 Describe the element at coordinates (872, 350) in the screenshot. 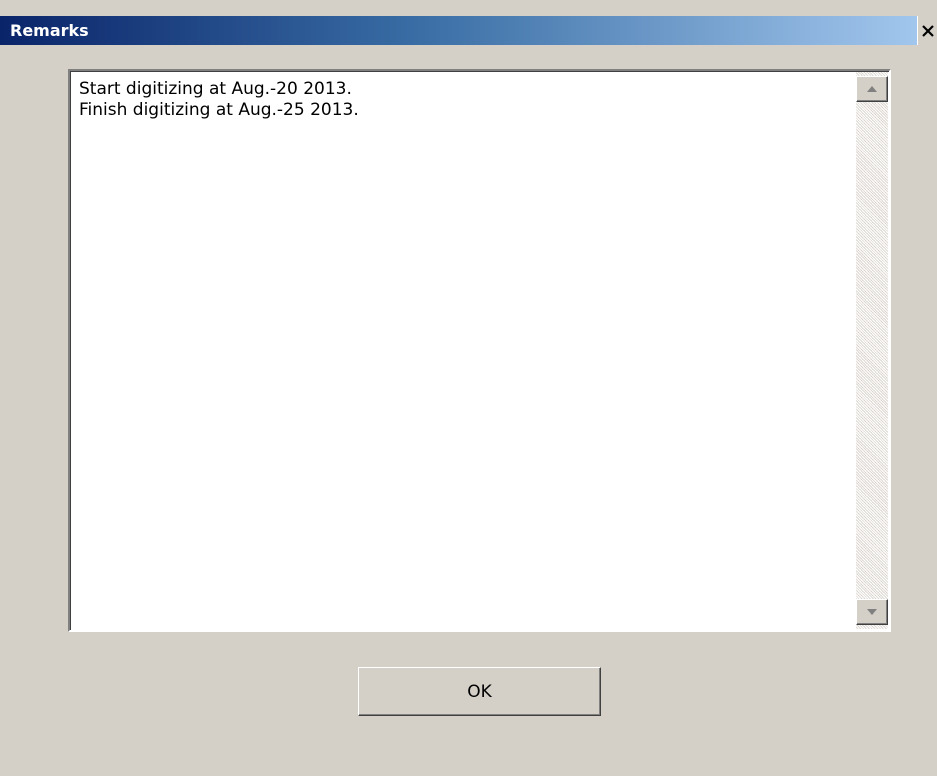

I see `vertical-scrollbar` at that location.